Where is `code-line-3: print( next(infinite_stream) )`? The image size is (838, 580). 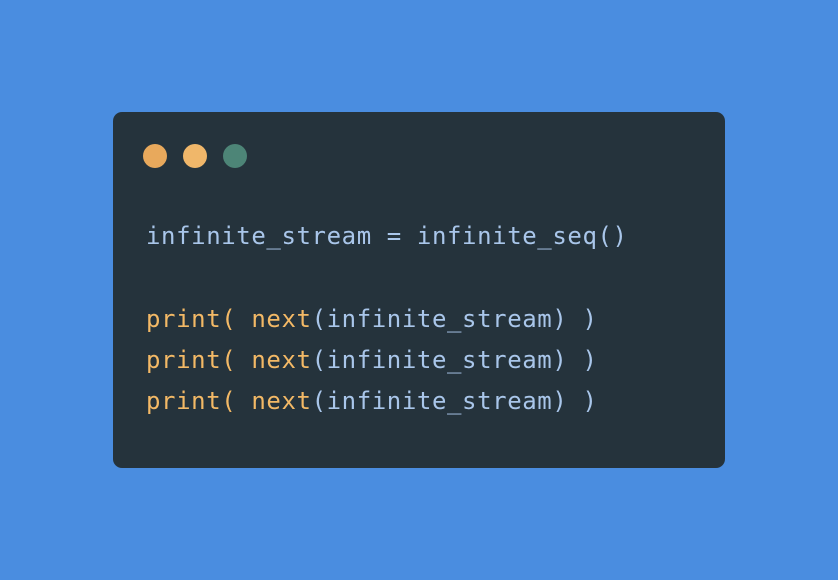 code-line-3: print( next(infinite_stream) ) is located at coordinates (387, 319).